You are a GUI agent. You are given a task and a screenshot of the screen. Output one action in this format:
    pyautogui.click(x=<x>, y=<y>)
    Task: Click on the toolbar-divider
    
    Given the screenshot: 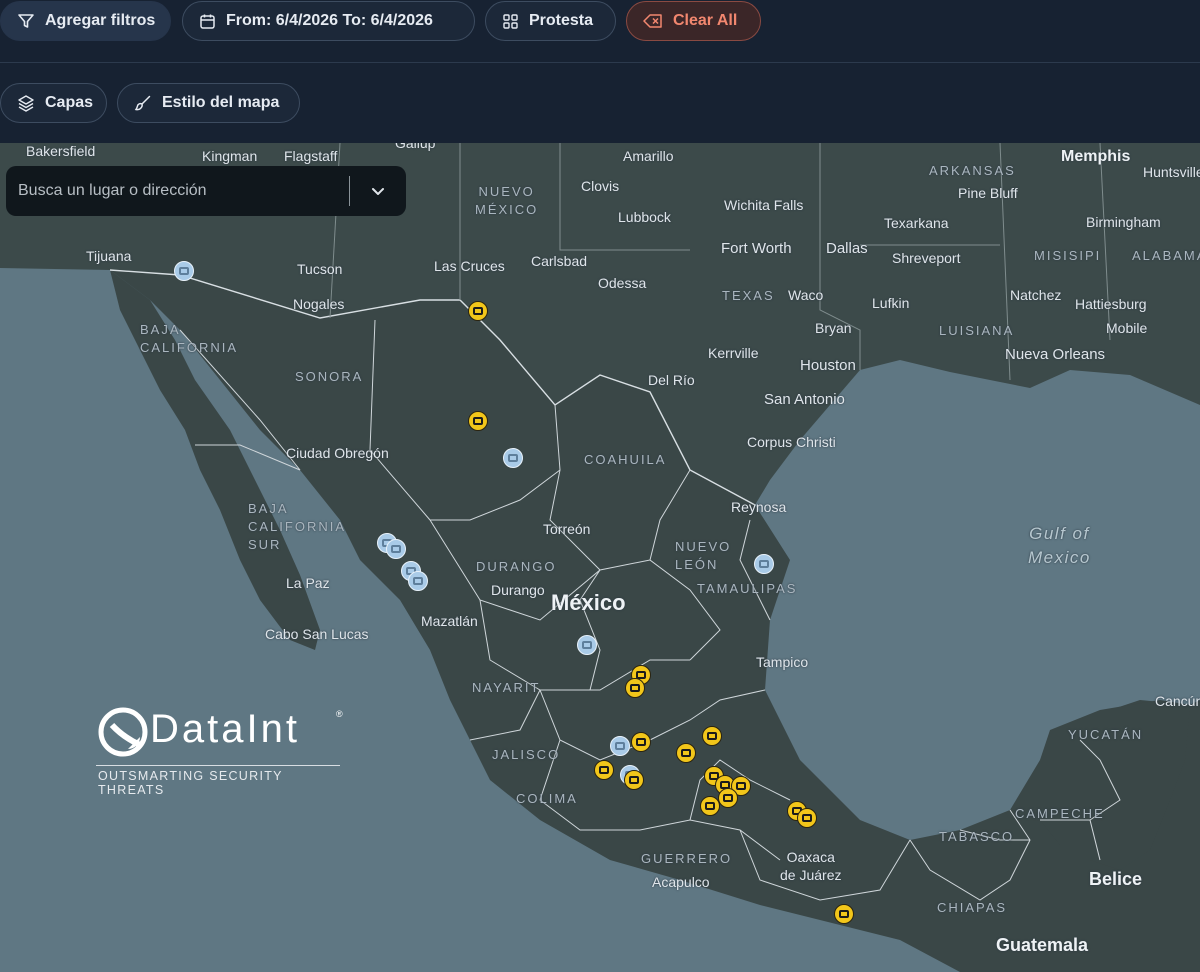 What is the action you would take?
    pyautogui.click(x=600, y=62)
    